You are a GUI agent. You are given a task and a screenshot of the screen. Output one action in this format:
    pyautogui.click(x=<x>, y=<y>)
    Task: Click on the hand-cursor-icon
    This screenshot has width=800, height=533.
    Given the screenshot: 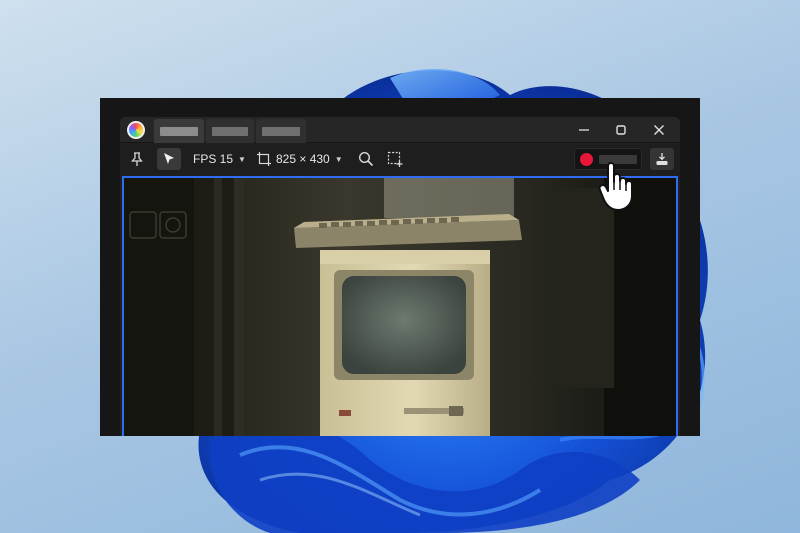 What is the action you would take?
    pyautogui.click(x=615, y=186)
    